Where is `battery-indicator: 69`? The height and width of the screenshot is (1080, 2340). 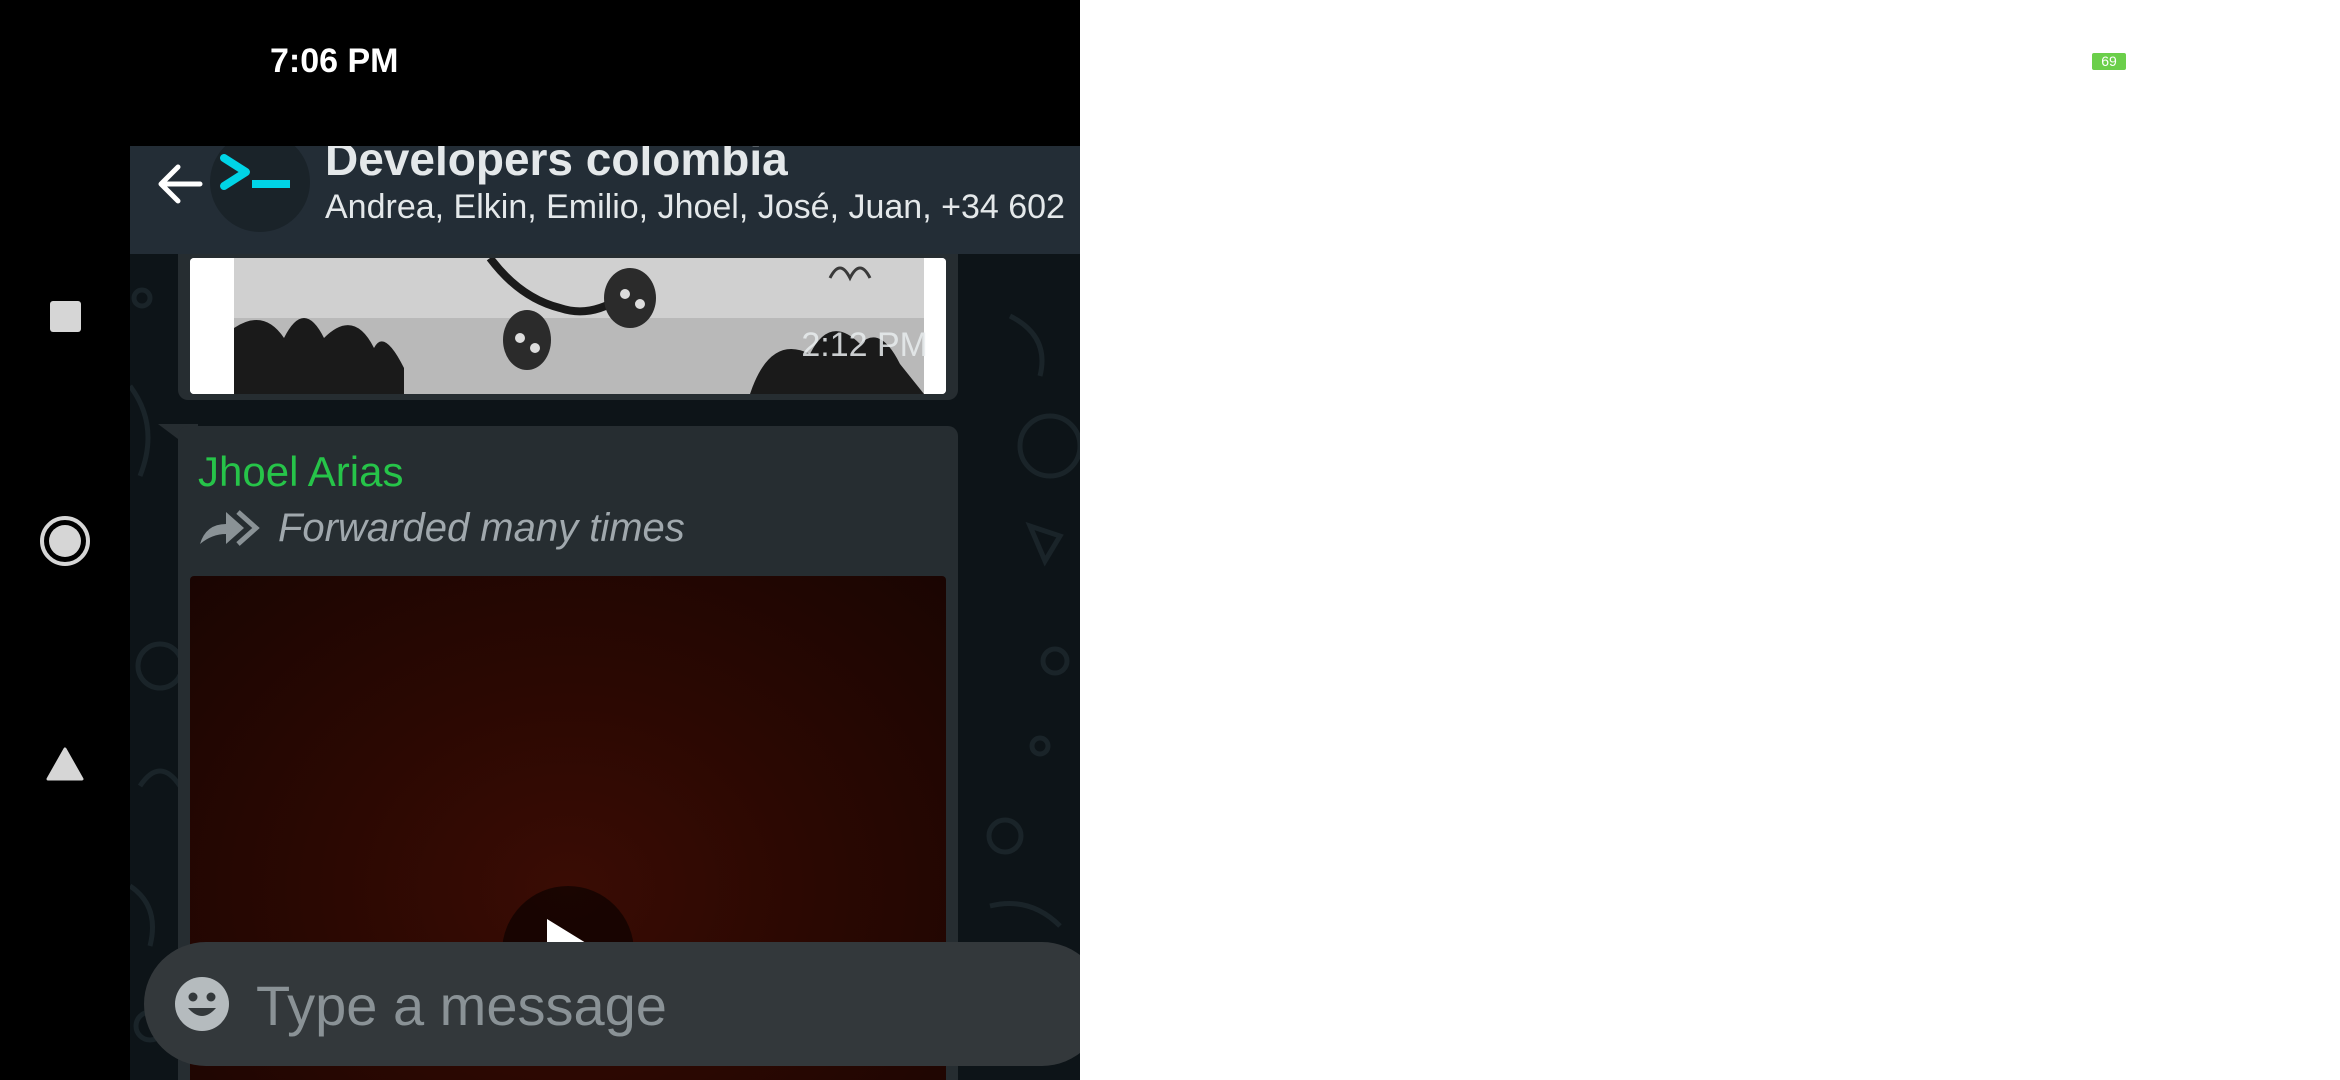 battery-indicator: 69 is located at coordinates (2109, 61).